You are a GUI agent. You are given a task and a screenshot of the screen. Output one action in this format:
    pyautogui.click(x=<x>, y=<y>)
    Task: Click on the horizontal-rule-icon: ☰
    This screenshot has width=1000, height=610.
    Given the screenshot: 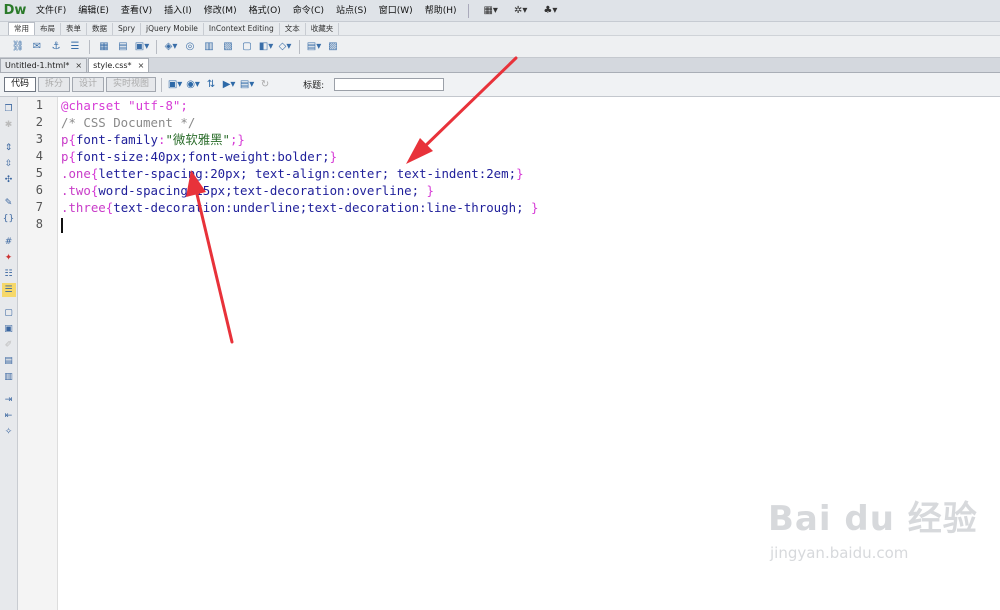 What is the action you would take?
    pyautogui.click(x=75, y=47)
    